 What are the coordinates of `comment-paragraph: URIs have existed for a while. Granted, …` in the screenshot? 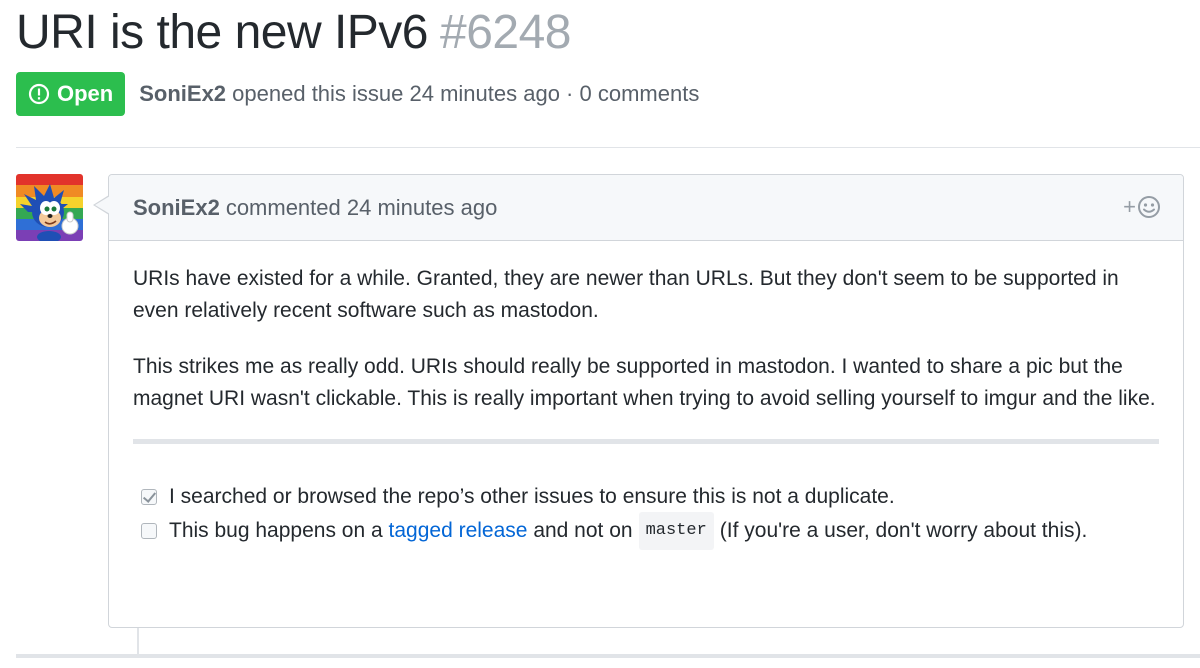 It's located at (626, 294).